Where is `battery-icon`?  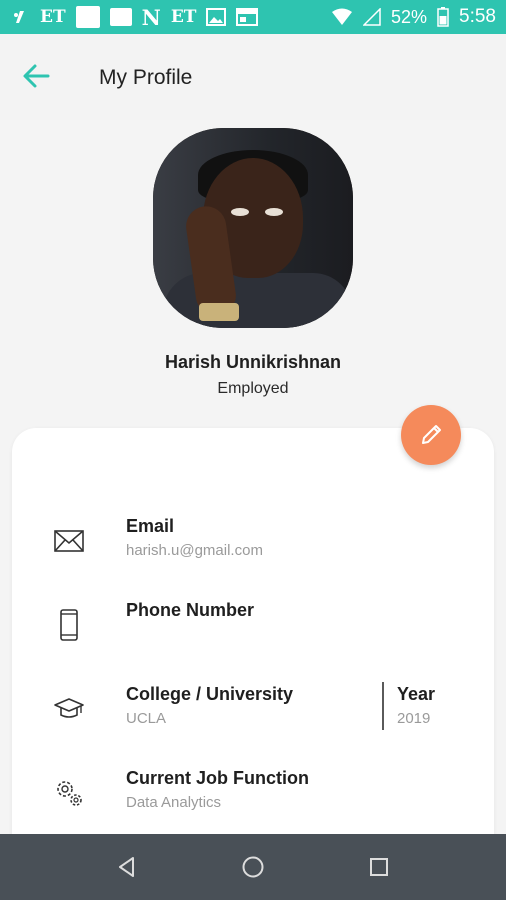 battery-icon is located at coordinates (443, 17).